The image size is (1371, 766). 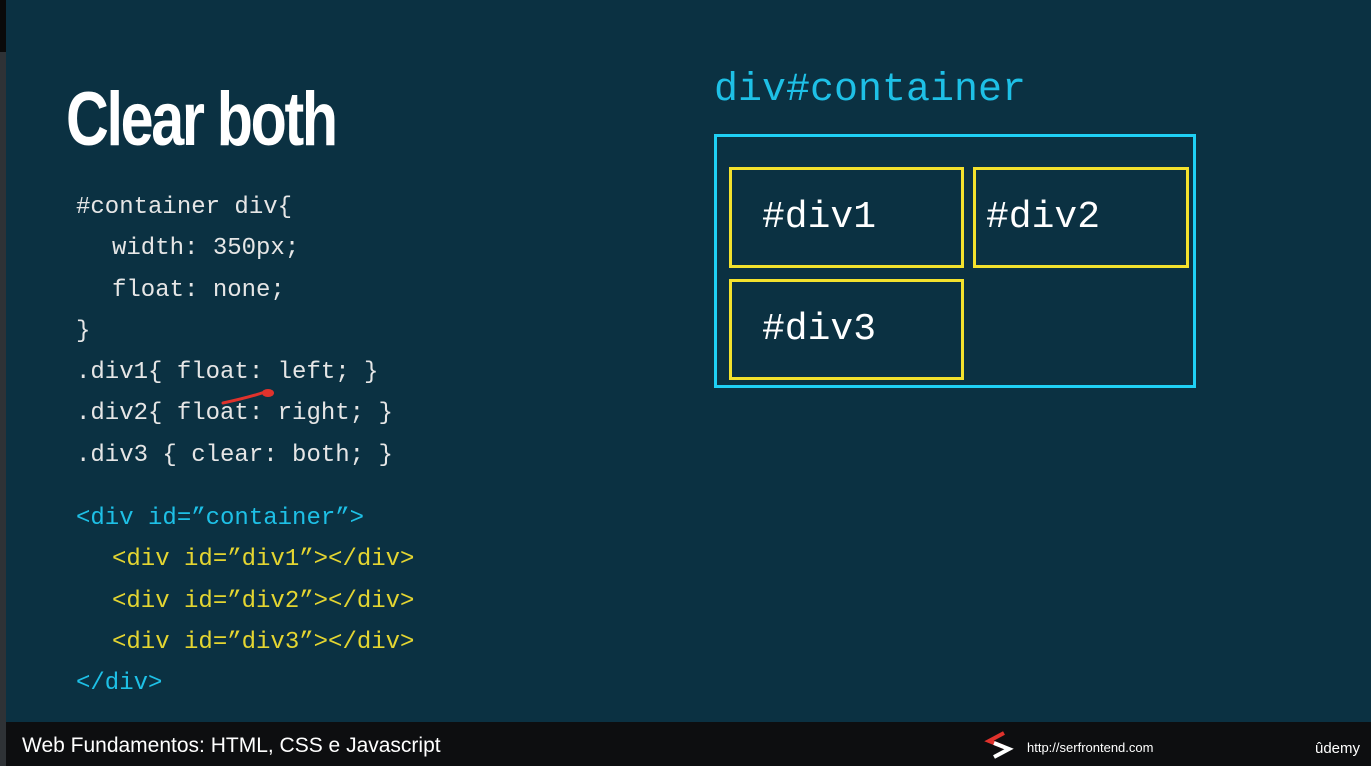 What do you see at coordinates (1081, 217) in the screenshot?
I see `div2-box: #div2` at bounding box center [1081, 217].